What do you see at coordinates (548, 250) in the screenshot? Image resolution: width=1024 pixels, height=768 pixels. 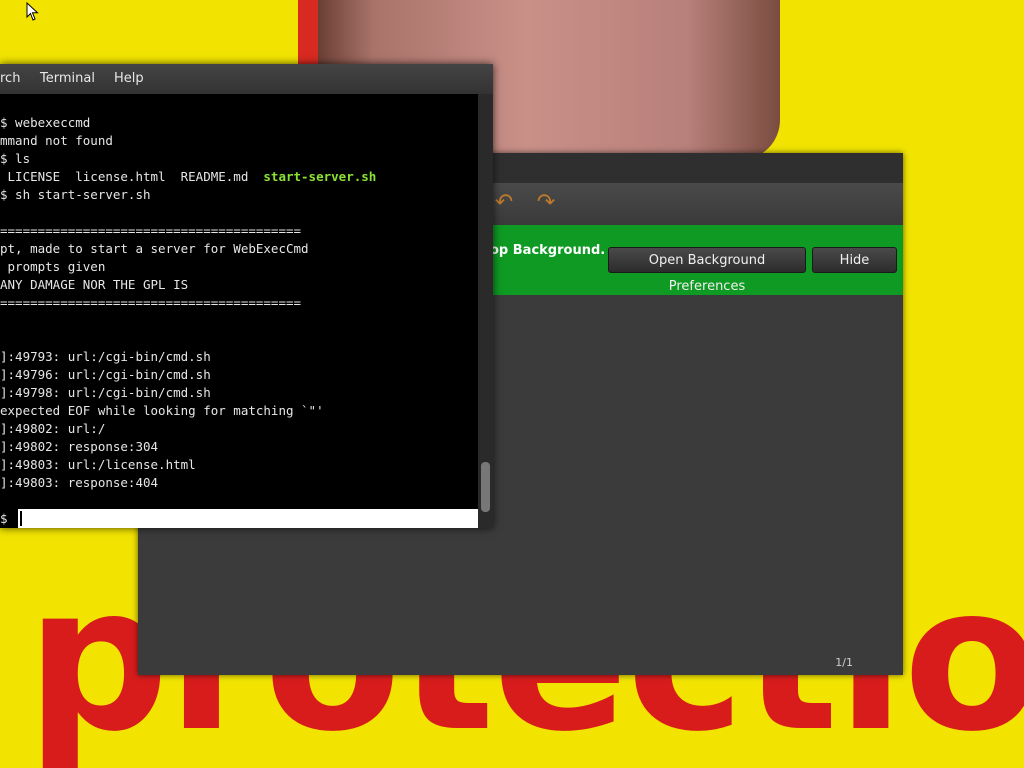 I see `info-bar-message: op Background.` at bounding box center [548, 250].